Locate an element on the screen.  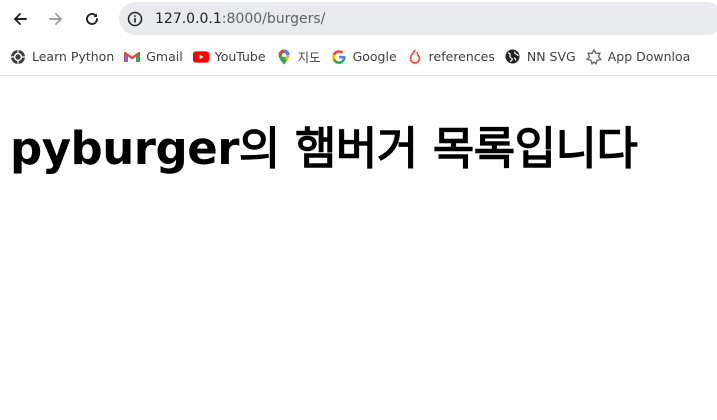
bookmark-app-download: App Downloa is located at coordinates (641, 57).